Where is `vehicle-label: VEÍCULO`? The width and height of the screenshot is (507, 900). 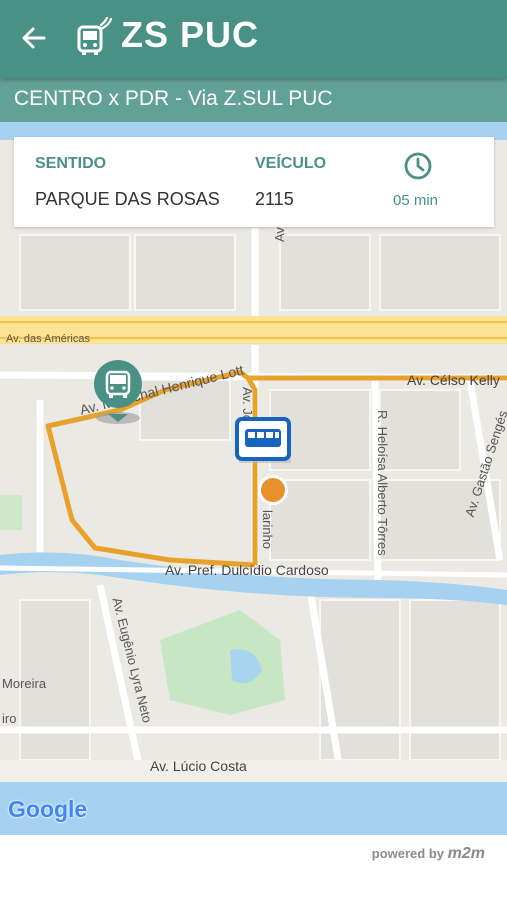 vehicle-label: VEÍCULO is located at coordinates (291, 163).